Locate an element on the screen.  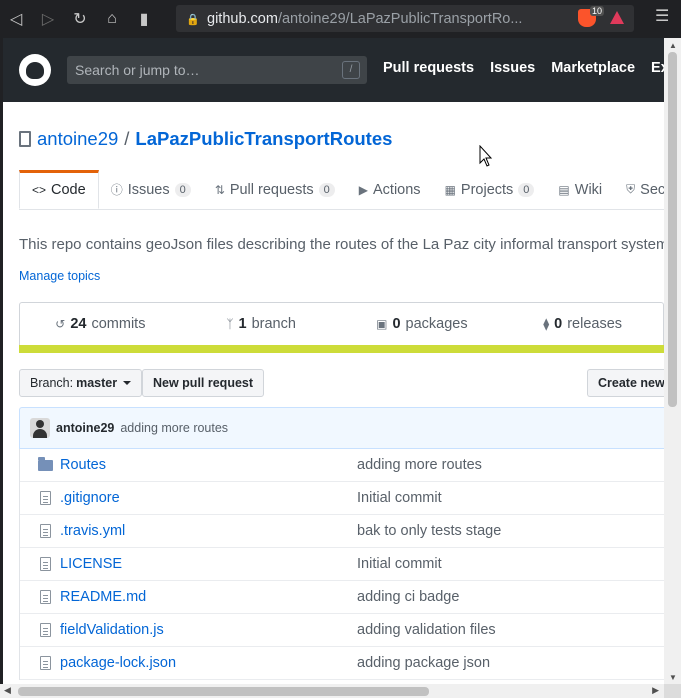
file-name-link: package-lock.json is located at coordinates (208, 663).